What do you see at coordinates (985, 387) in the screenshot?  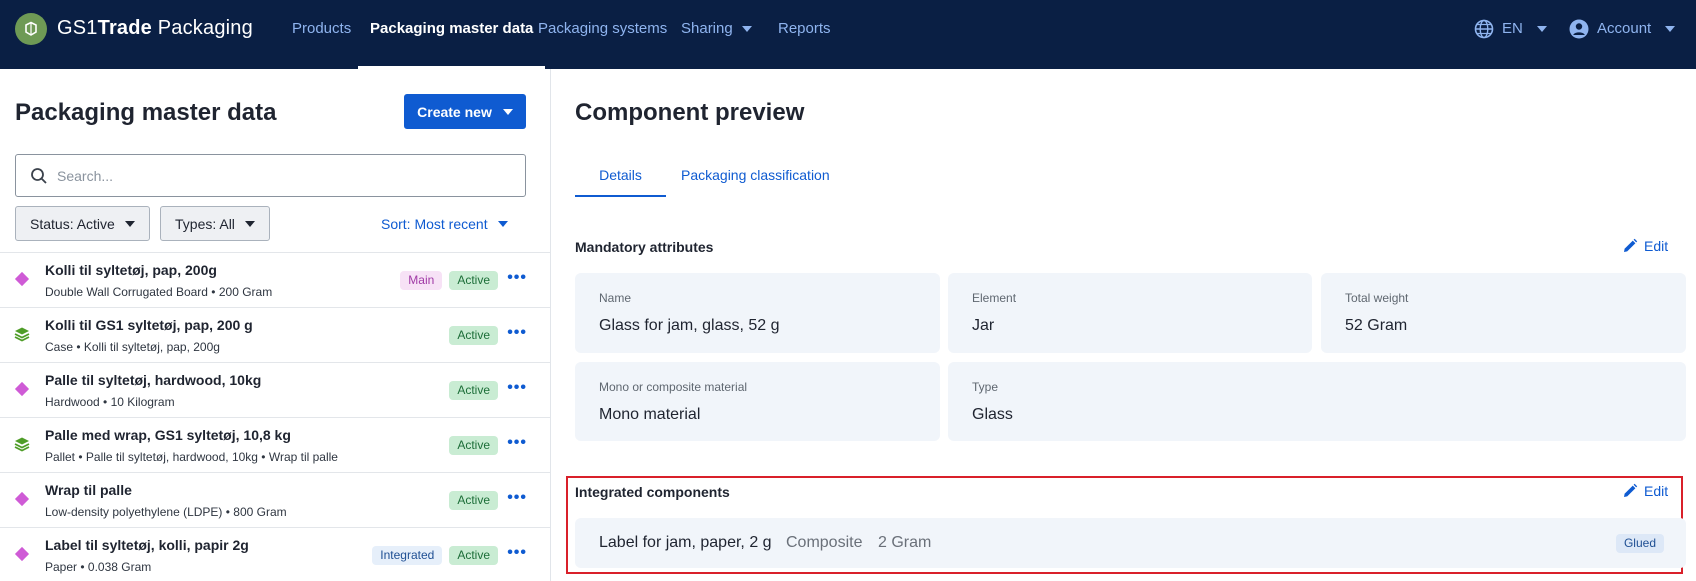 I see `attribute-label: Type` at bounding box center [985, 387].